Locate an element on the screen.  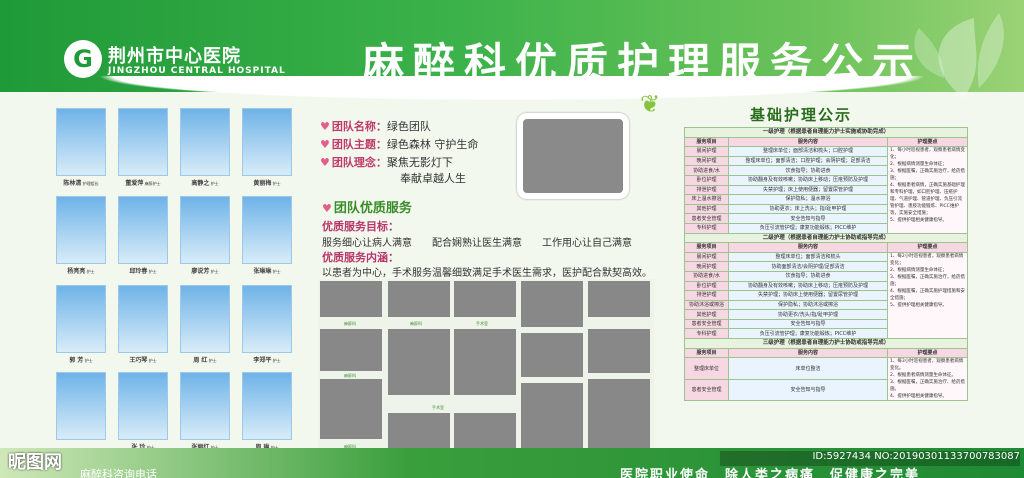
staff-caption: 王巧琴 护士 is located at coordinates (143, 359).